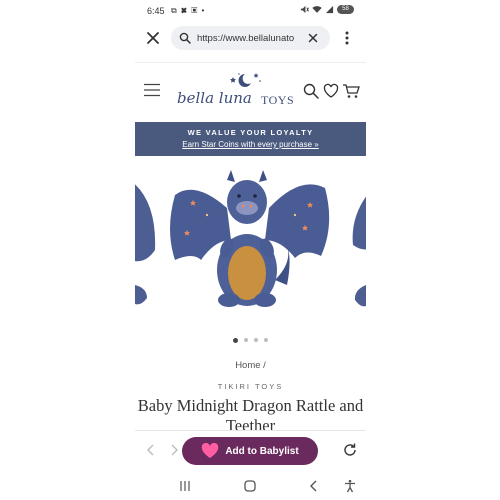  I want to click on browser-address-bar: https://www.bellalunato, so click(250, 38).